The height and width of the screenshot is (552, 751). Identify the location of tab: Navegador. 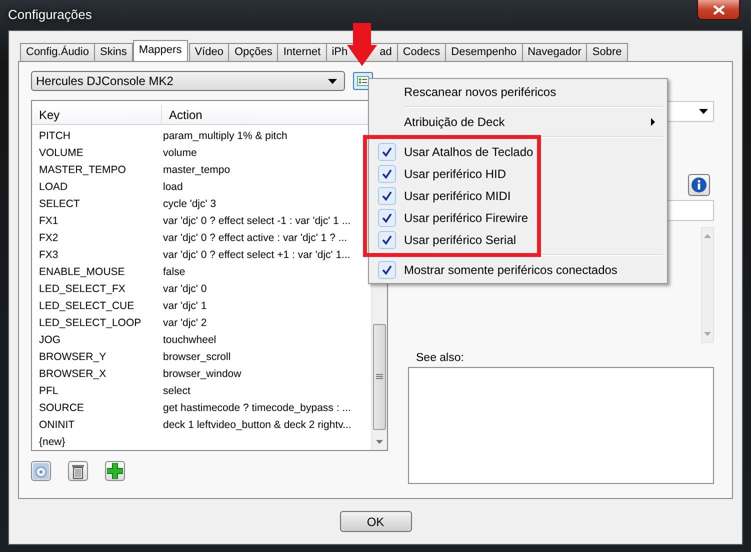
(555, 52).